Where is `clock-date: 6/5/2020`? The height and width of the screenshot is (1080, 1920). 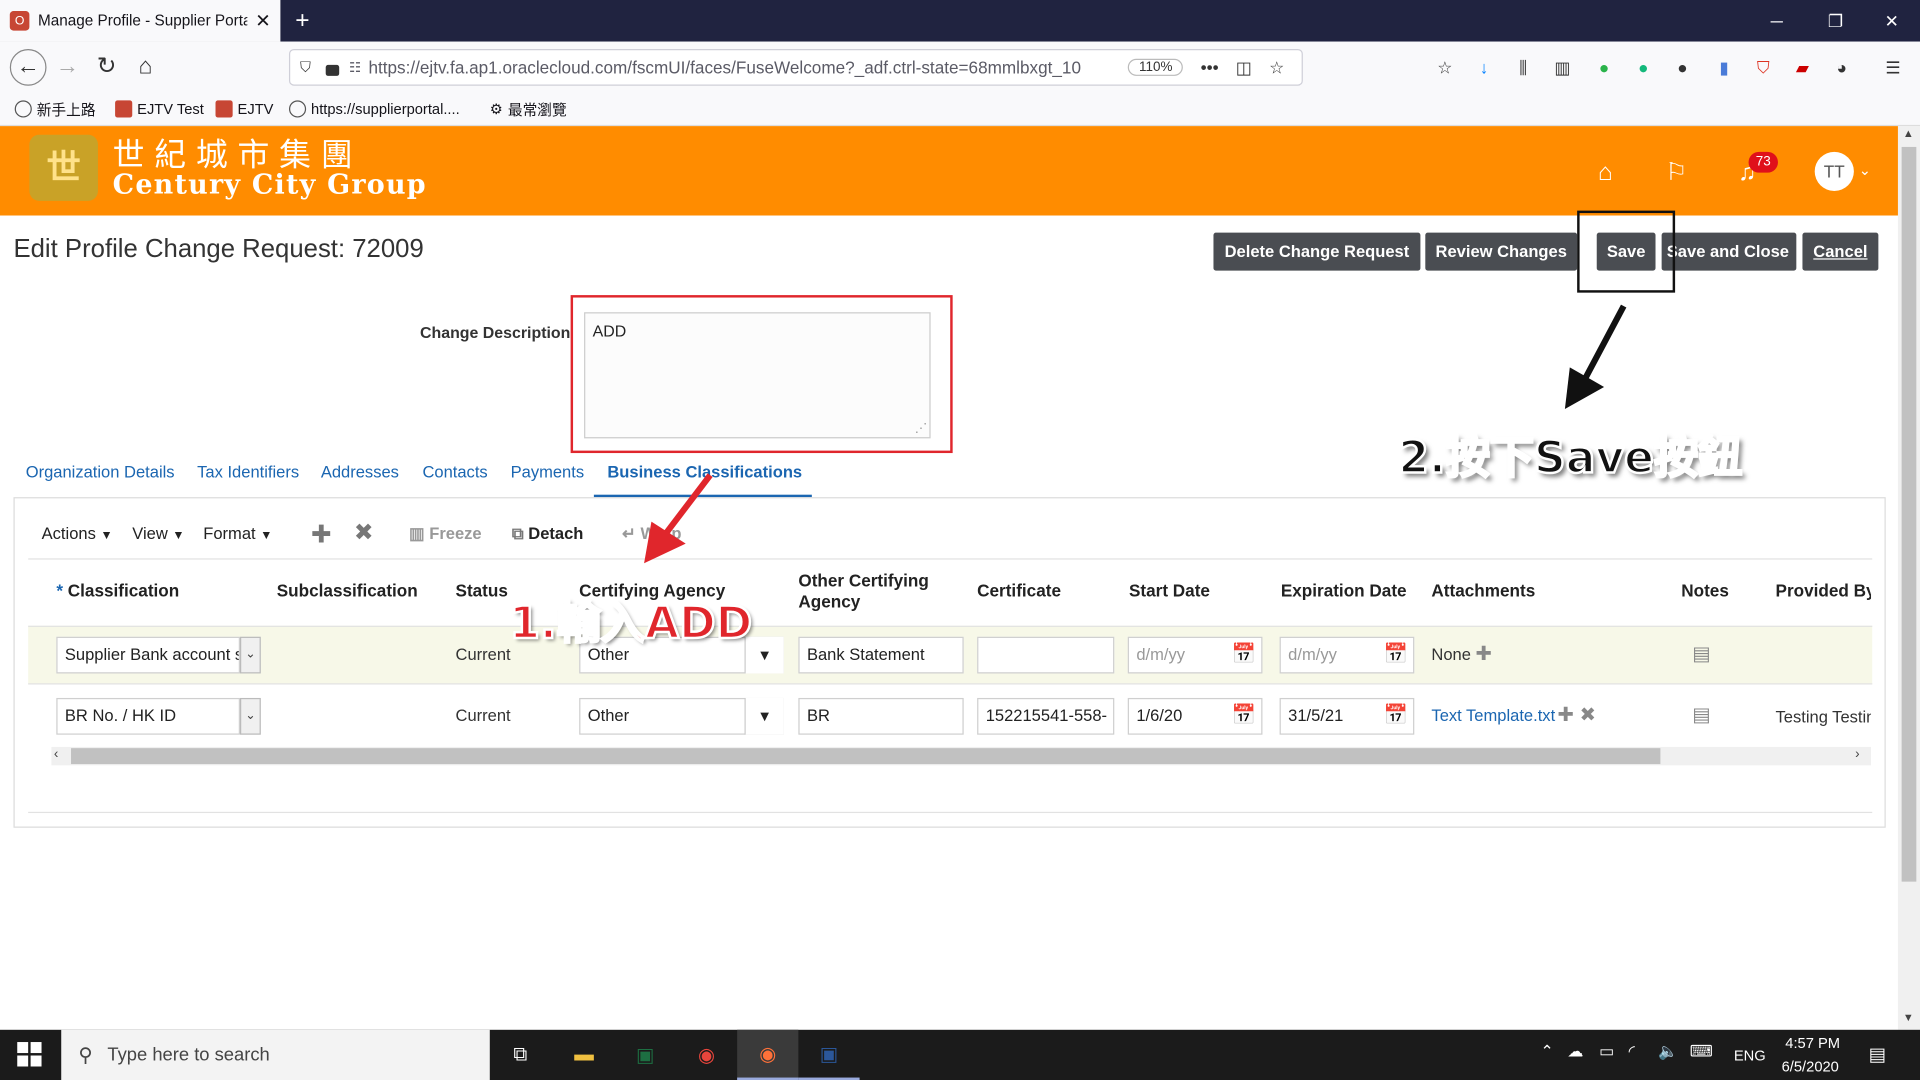
clock-date: 6/5/2020 is located at coordinates (1810, 1066).